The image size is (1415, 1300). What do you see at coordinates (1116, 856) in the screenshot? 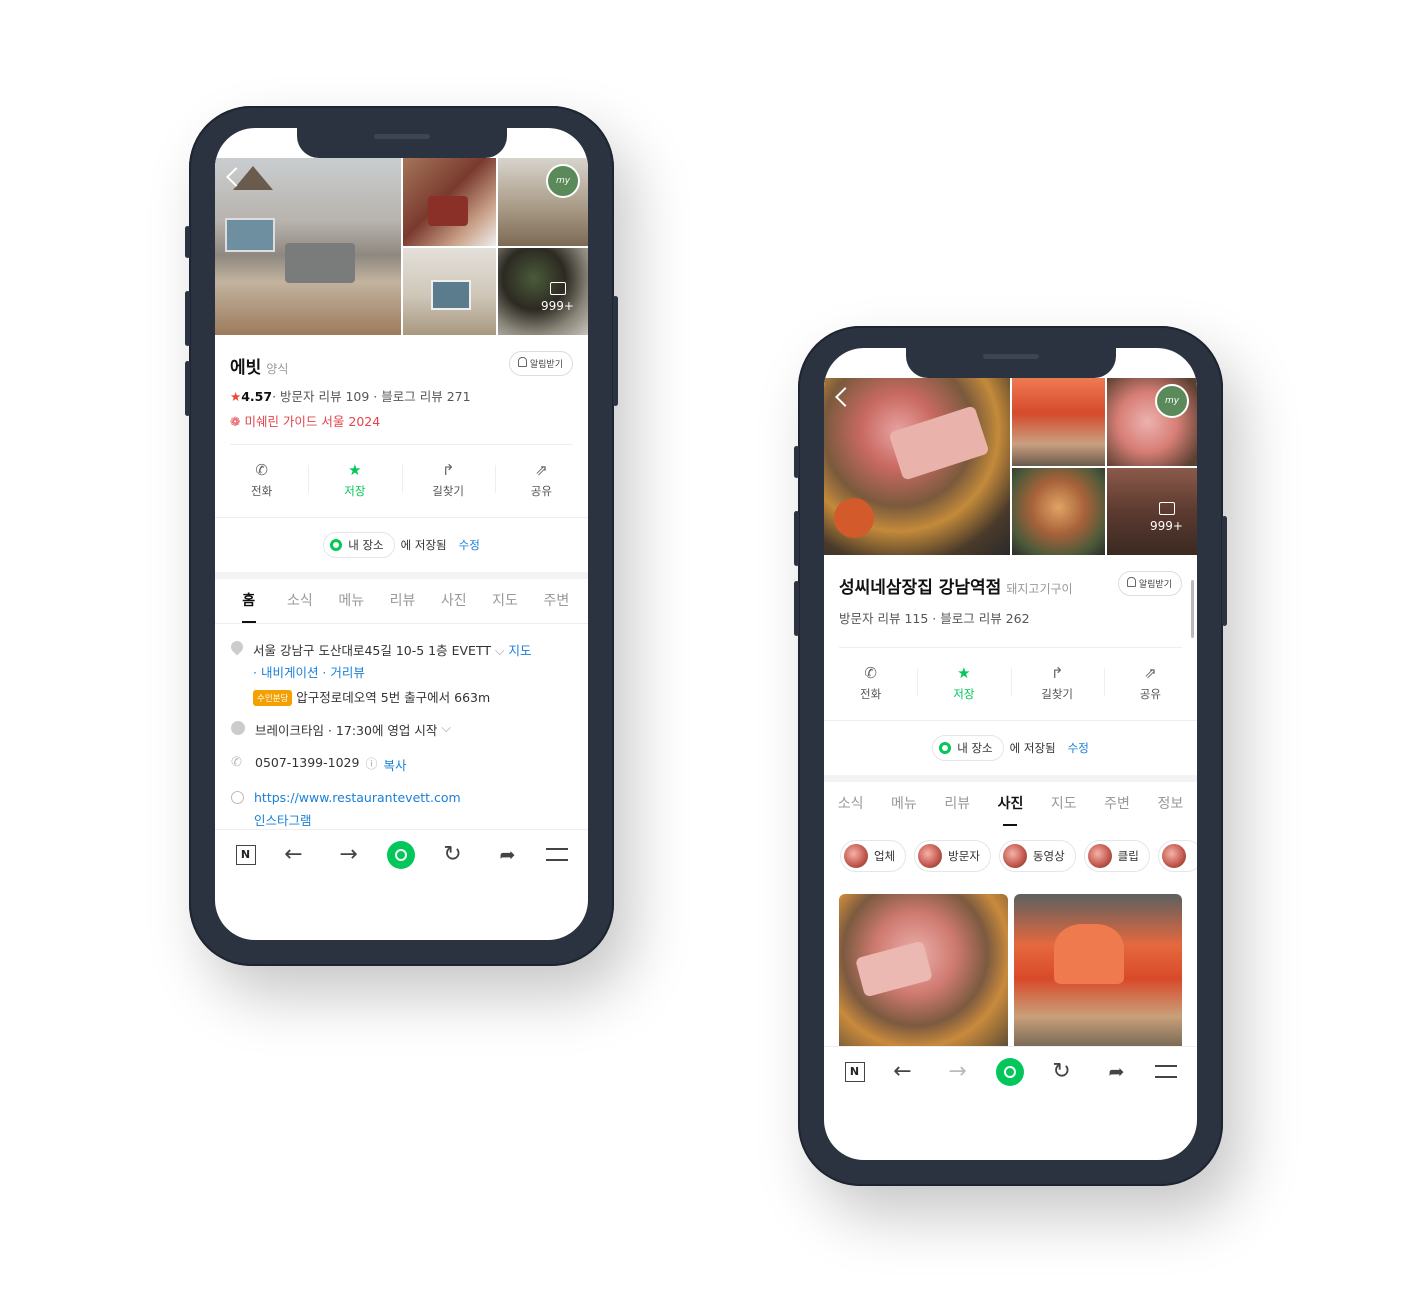
I see `filter-clip: 클립` at bounding box center [1116, 856].